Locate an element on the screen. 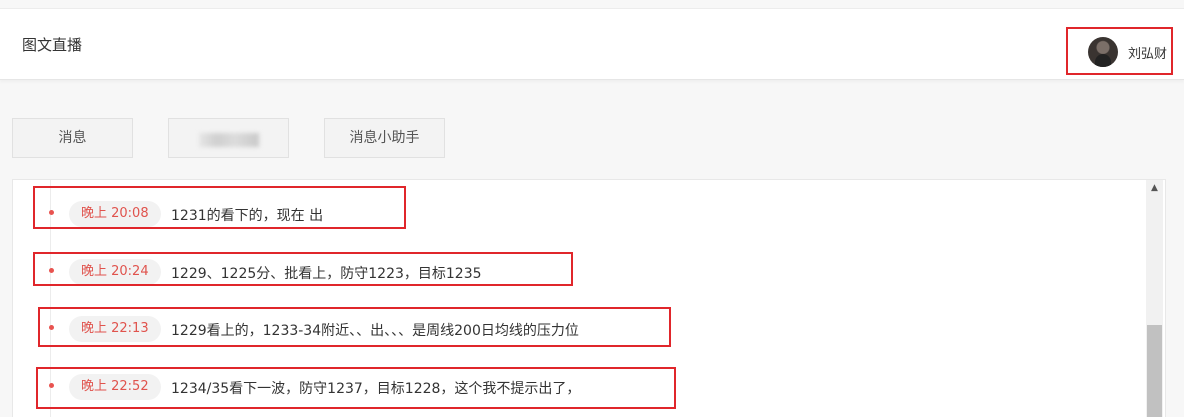  message-text: 1234/35看下一波，防守1237，目标1228，这个我不提示出了， is located at coordinates (376, 389).